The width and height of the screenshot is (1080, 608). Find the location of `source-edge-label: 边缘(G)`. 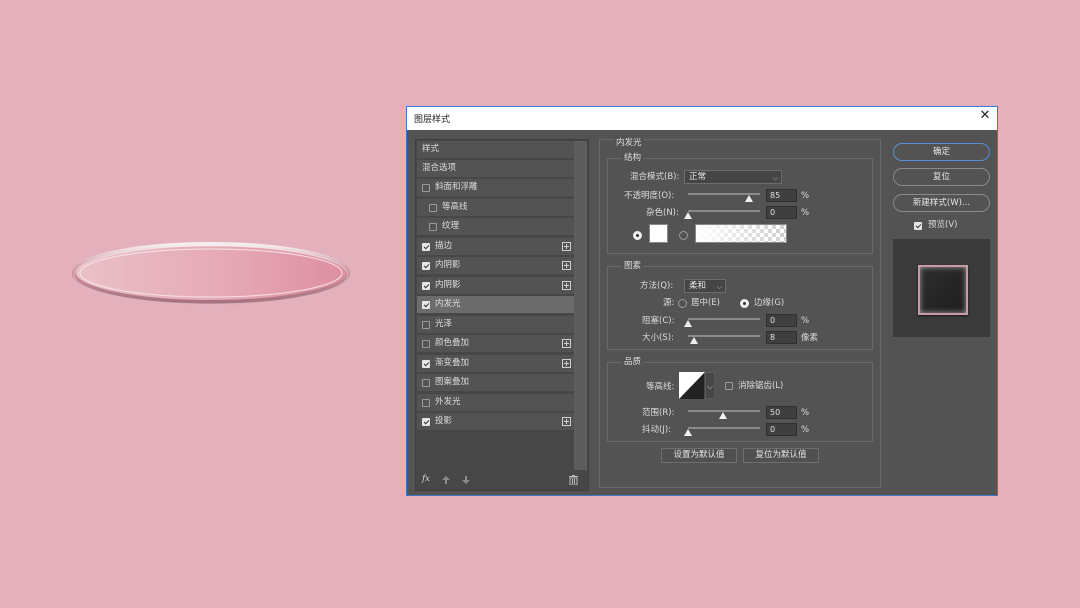

source-edge-label: 边缘(G) is located at coordinates (769, 303).